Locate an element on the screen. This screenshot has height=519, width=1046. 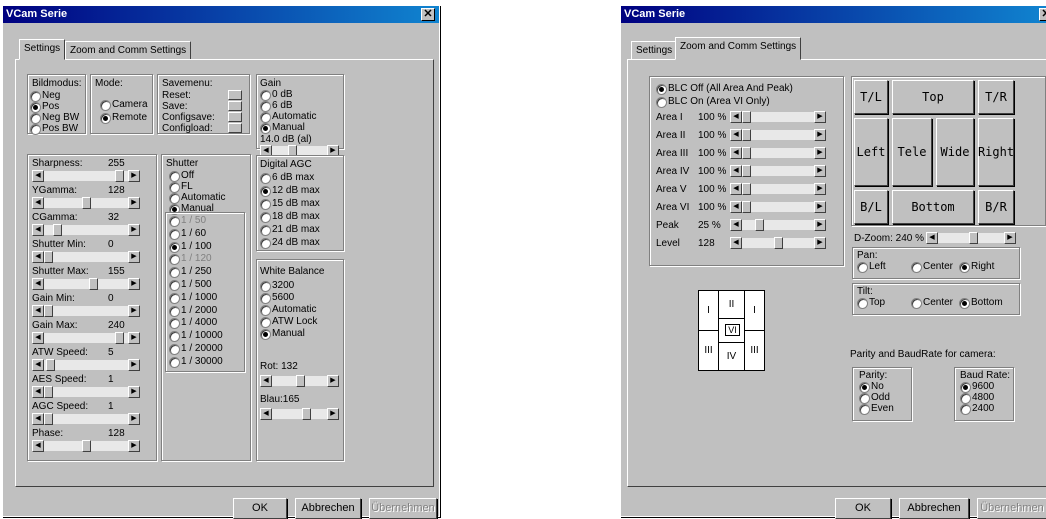
tilt-option: Top is located at coordinates (871, 303).